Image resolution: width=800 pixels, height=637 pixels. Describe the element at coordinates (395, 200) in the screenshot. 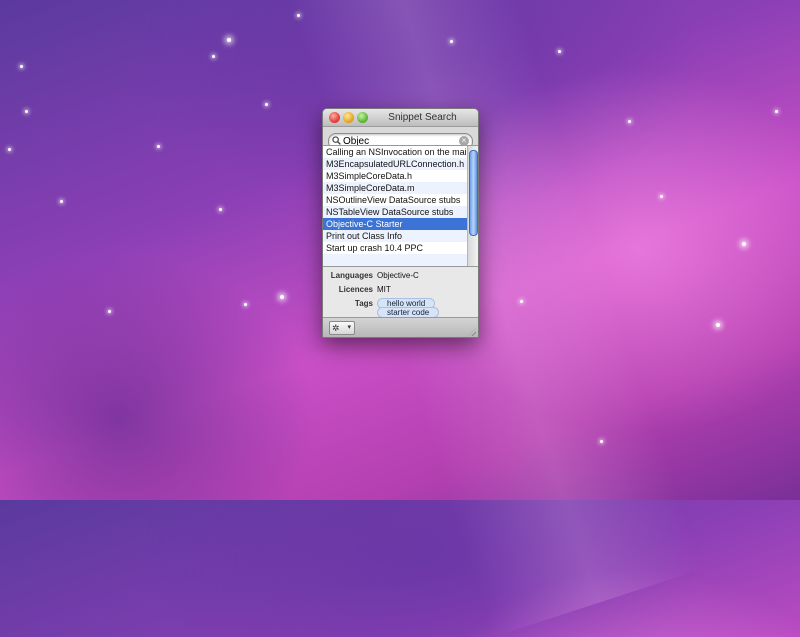

I see `list-item: NSOutlineView DataSource stubs` at that location.